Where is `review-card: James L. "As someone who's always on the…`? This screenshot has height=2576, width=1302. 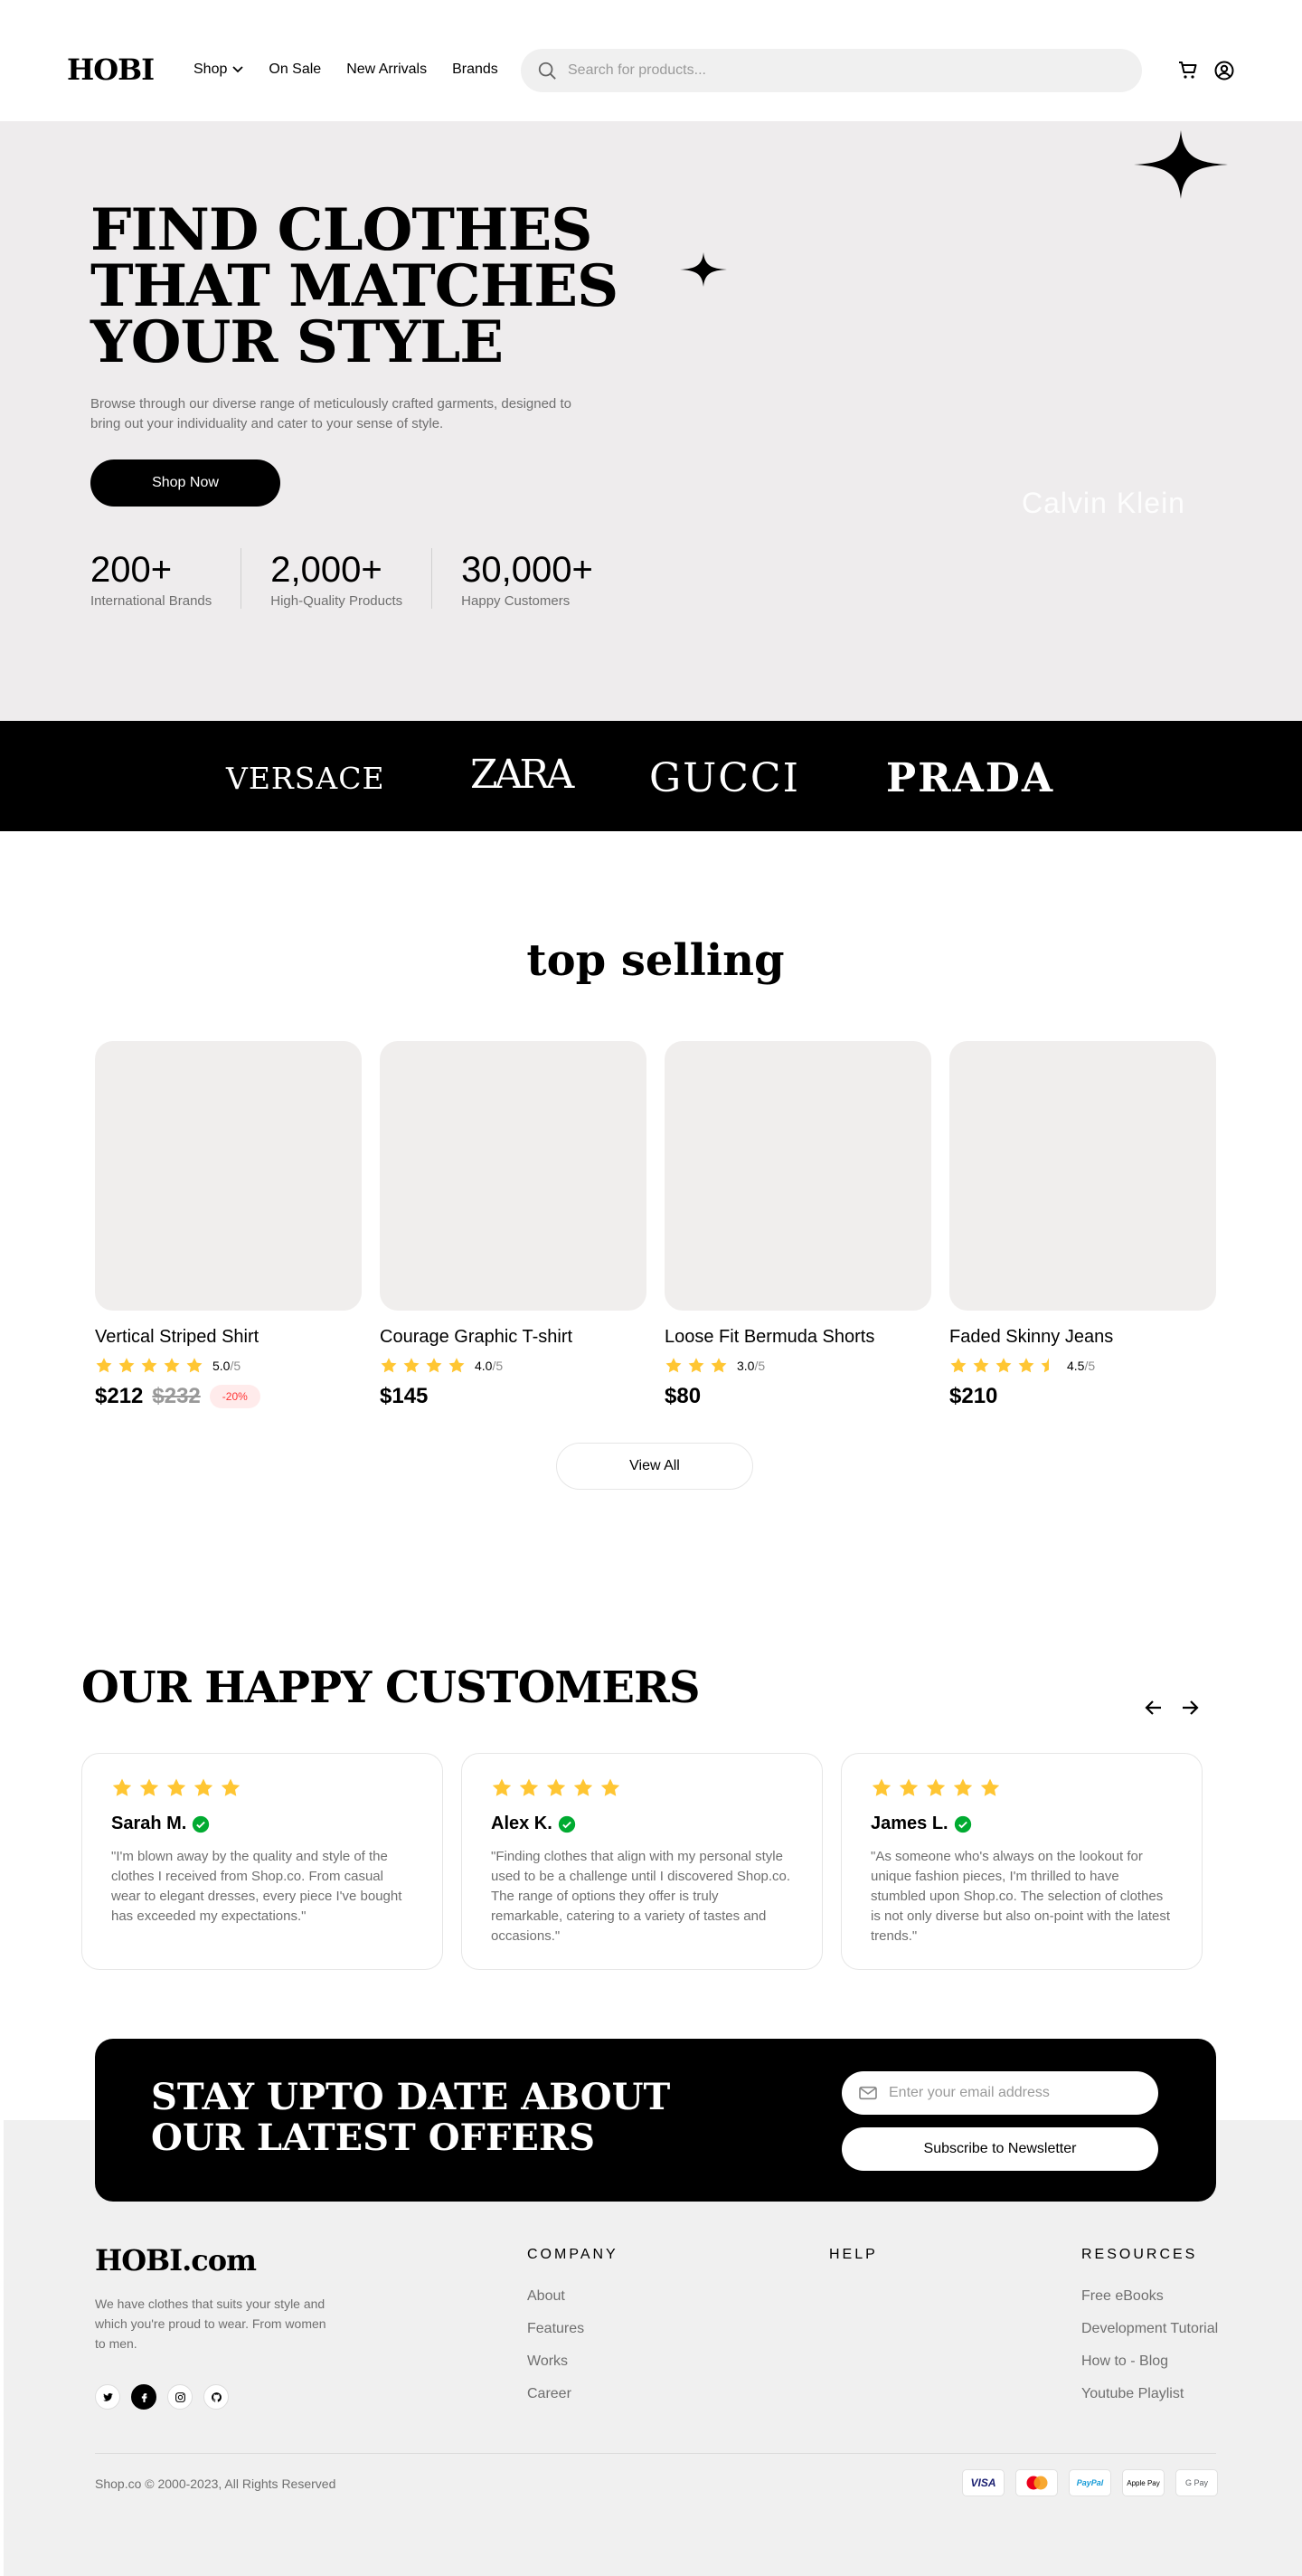 review-card: James L. "As someone who's always on the… is located at coordinates (1022, 1862).